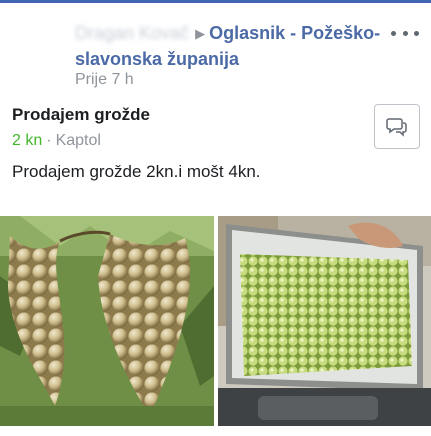  Describe the element at coordinates (405, 33) in the screenshot. I see `more-options-button` at that location.